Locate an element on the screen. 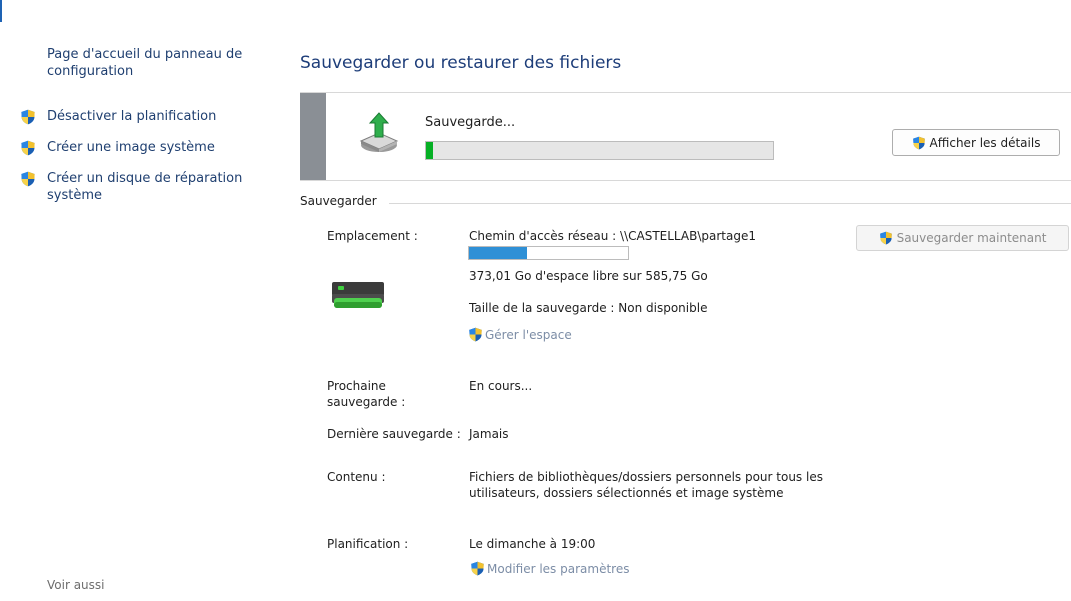 The width and height of the screenshot is (1071, 601). location-label: Emplacement : is located at coordinates (372, 236).